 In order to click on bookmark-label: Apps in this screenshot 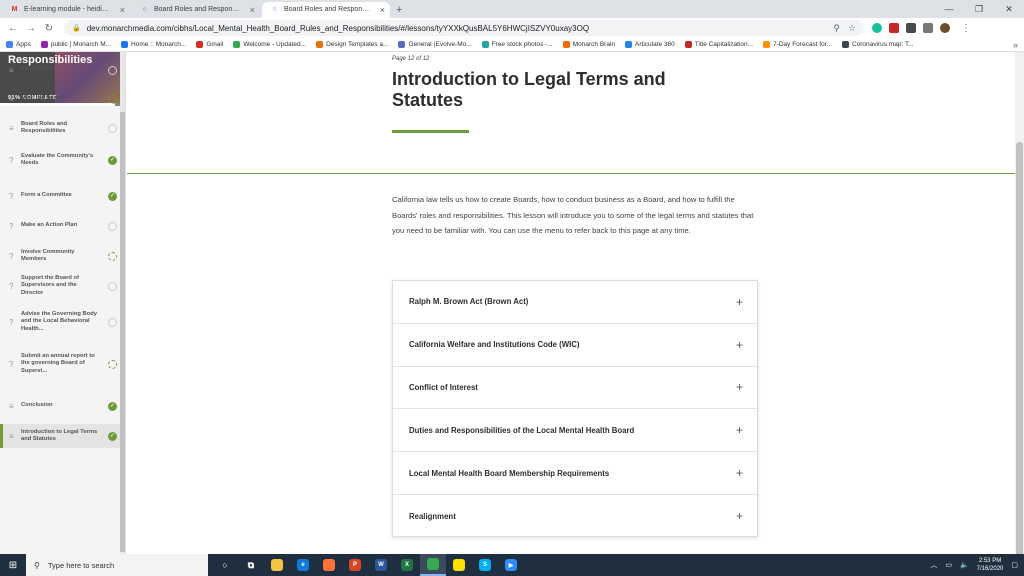, I will do `click(23, 44)`.